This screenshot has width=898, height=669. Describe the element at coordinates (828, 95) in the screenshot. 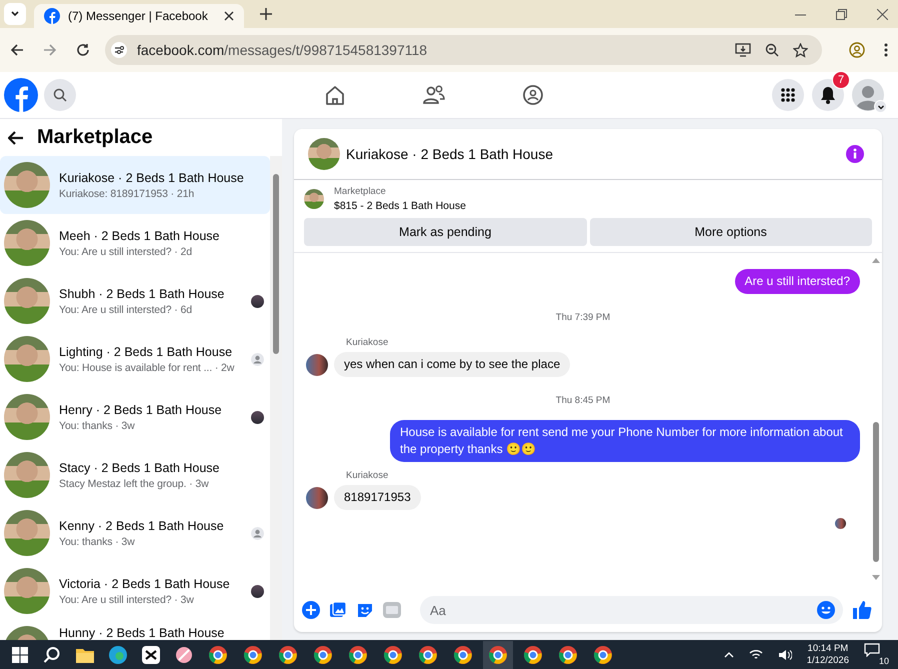

I see `bell-icon` at that location.